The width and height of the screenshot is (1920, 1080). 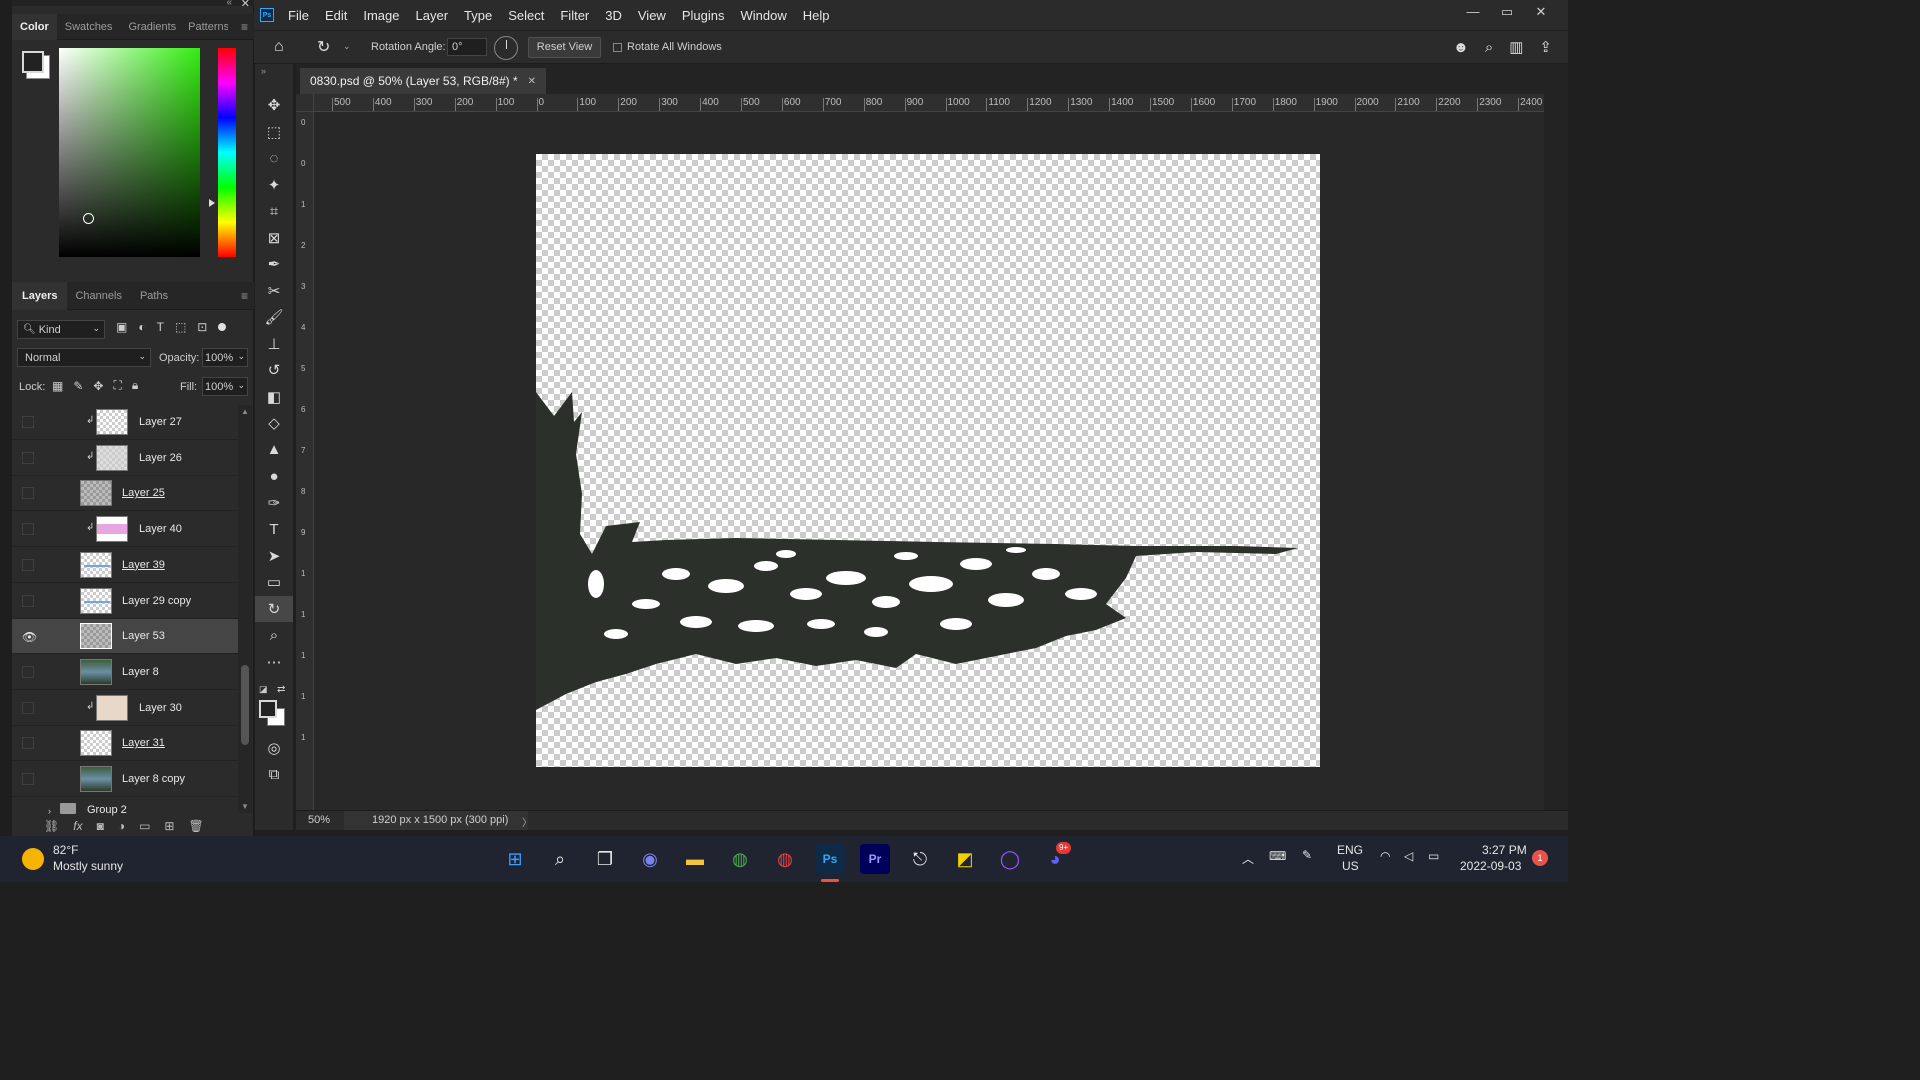 I want to click on notification-badge: 1, so click(x=1540, y=858).